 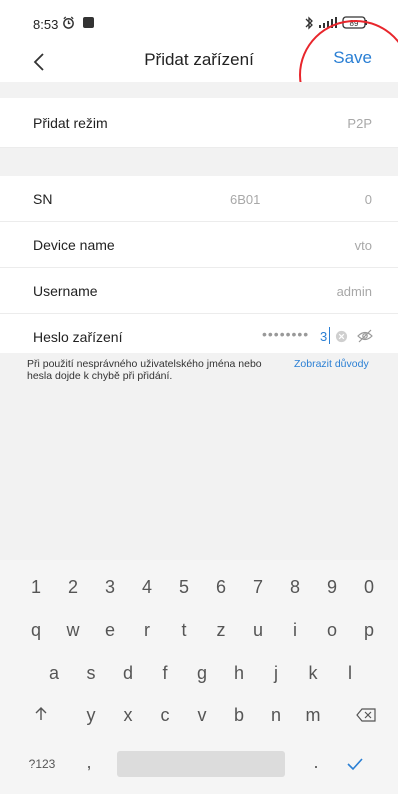 What do you see at coordinates (332, 587) in the screenshot?
I see `key-9: 9` at bounding box center [332, 587].